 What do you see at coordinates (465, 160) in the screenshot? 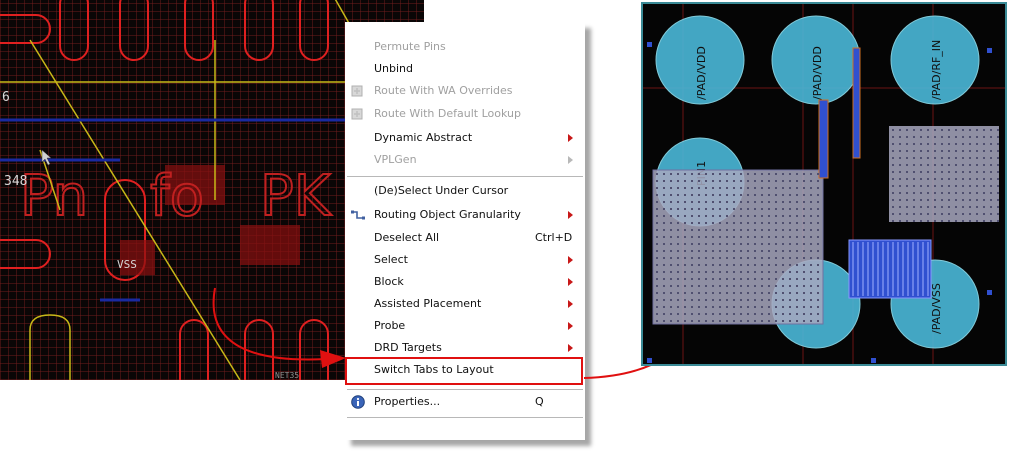
I see `menu-item-vplgen: VPLGen` at bounding box center [465, 160].